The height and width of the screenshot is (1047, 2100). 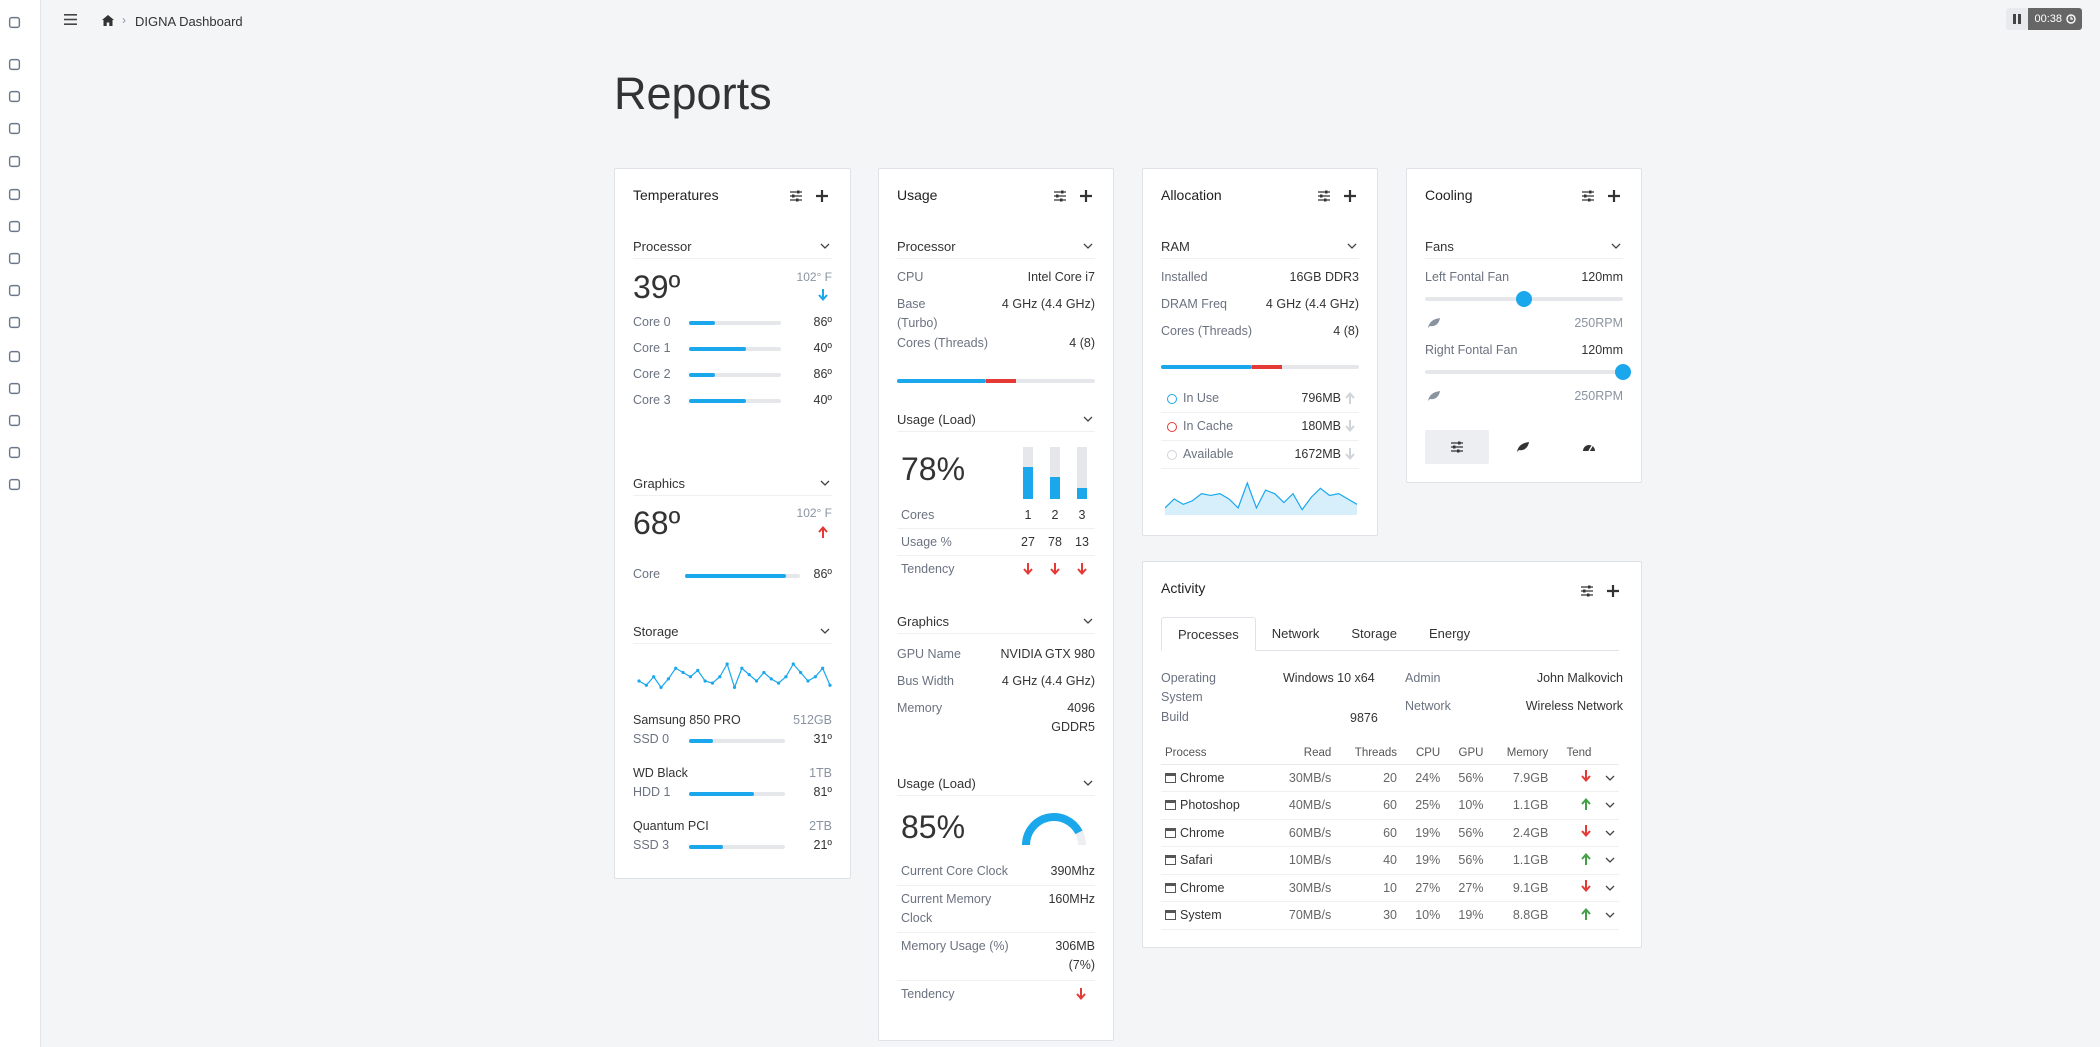 What do you see at coordinates (14, 258) in the screenshot?
I see `pie-chart-icon` at bounding box center [14, 258].